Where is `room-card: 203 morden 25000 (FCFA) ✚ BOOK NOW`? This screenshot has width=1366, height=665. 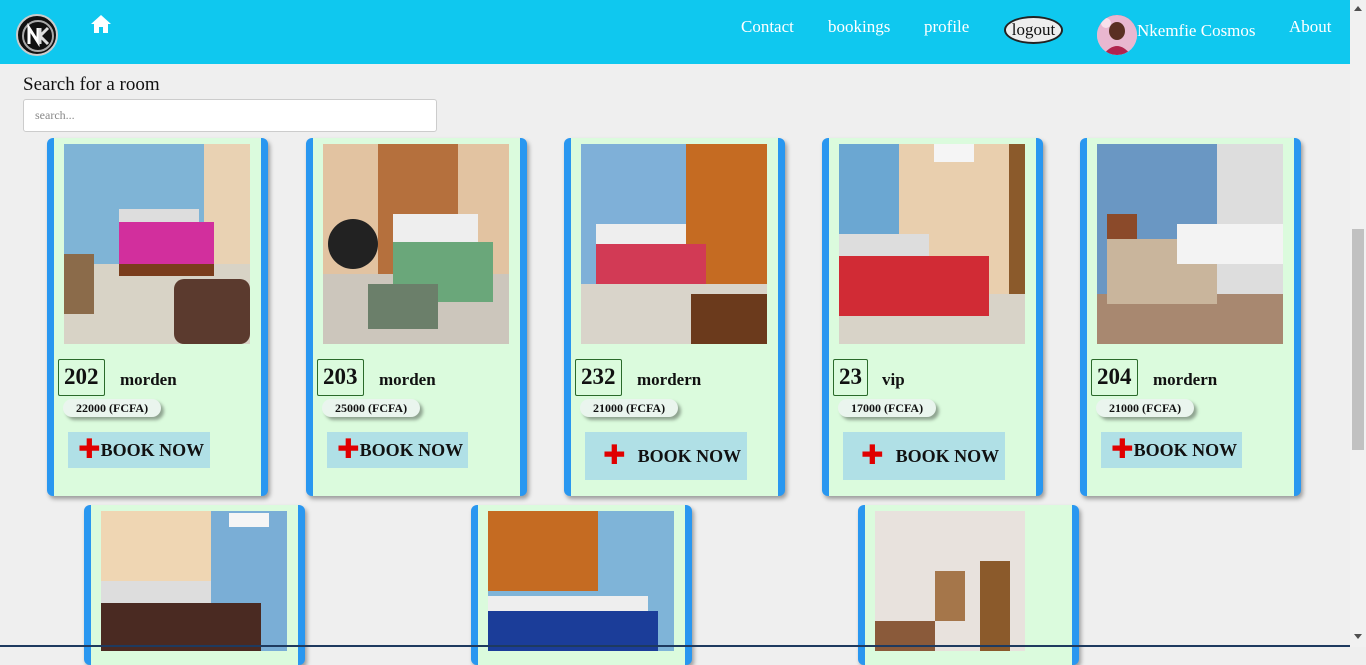 room-card: 203 morden 25000 (FCFA) ✚ BOOK NOW is located at coordinates (416, 317).